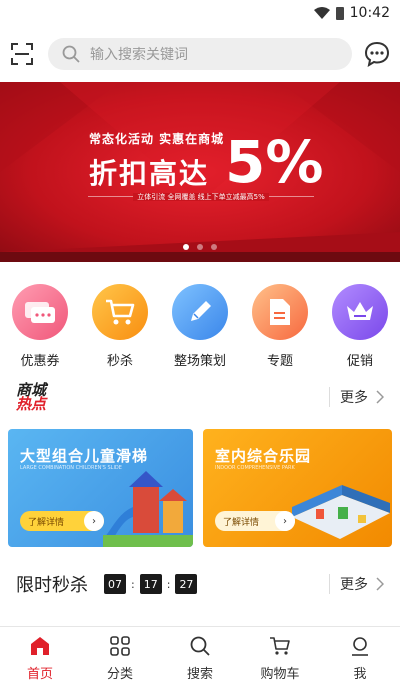 Image resolution: width=400 pixels, height=690 pixels. What do you see at coordinates (149, 173) in the screenshot?
I see `banner-line2: 折扣高达` at bounding box center [149, 173].